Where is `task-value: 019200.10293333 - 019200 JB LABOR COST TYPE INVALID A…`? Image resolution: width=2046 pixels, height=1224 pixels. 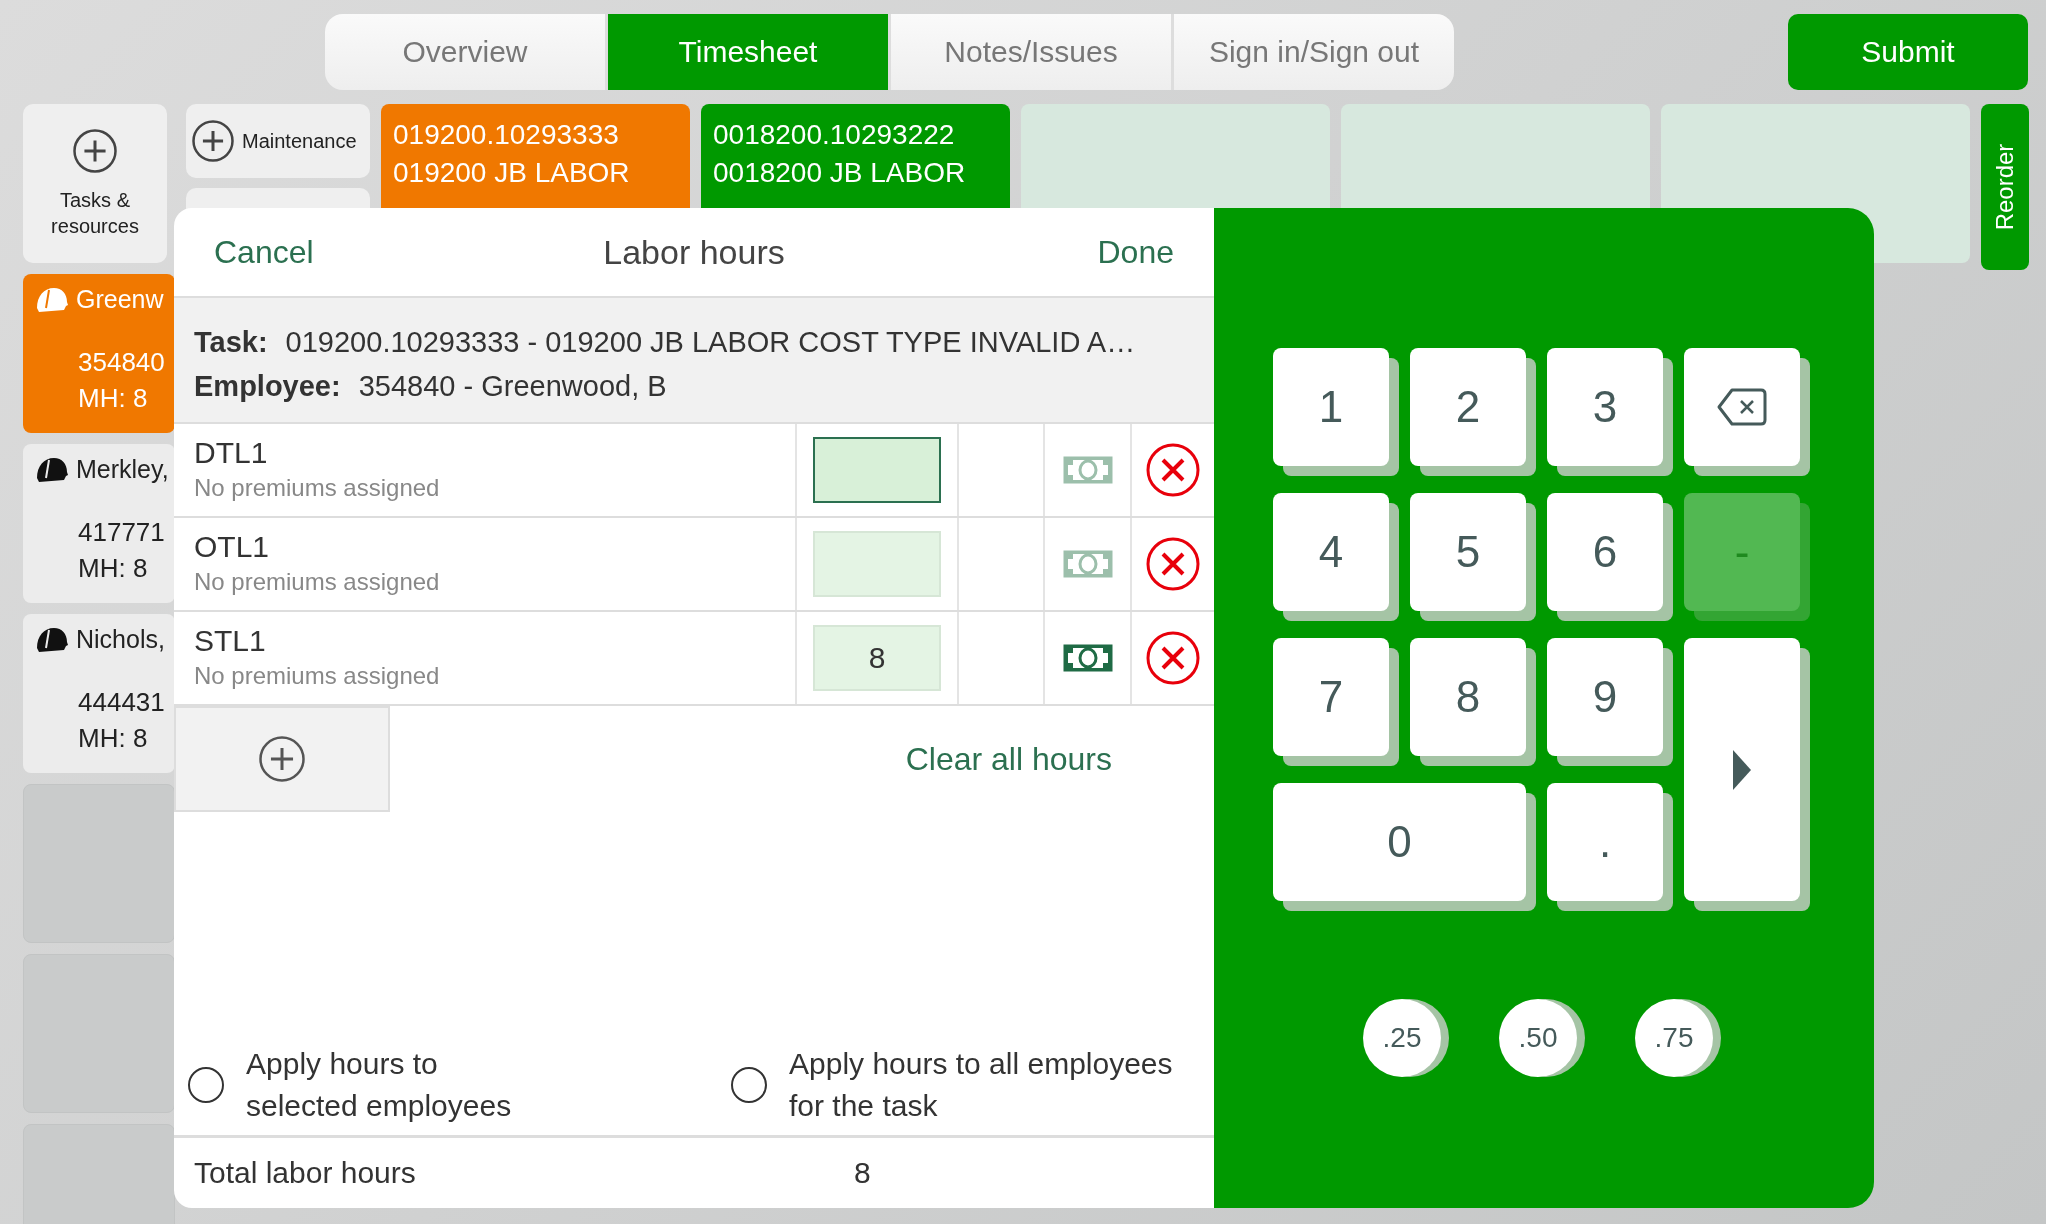 task-value: 019200.10293333 - 019200 JB LABOR COST TYPE INVALID A… is located at coordinates (710, 342).